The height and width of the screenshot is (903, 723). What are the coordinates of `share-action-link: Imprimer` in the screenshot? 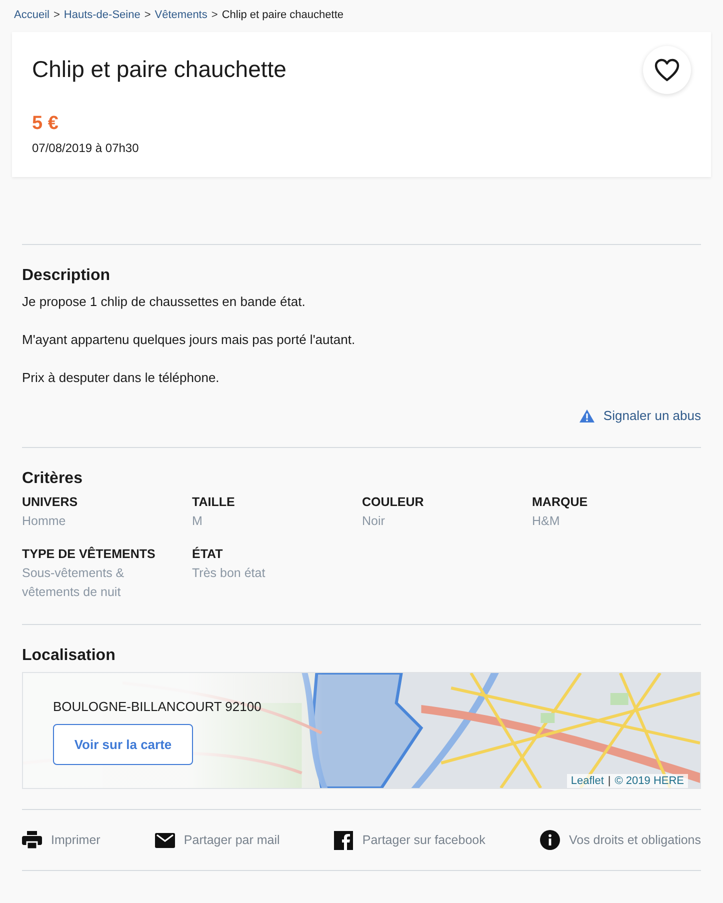 It's located at (61, 840).